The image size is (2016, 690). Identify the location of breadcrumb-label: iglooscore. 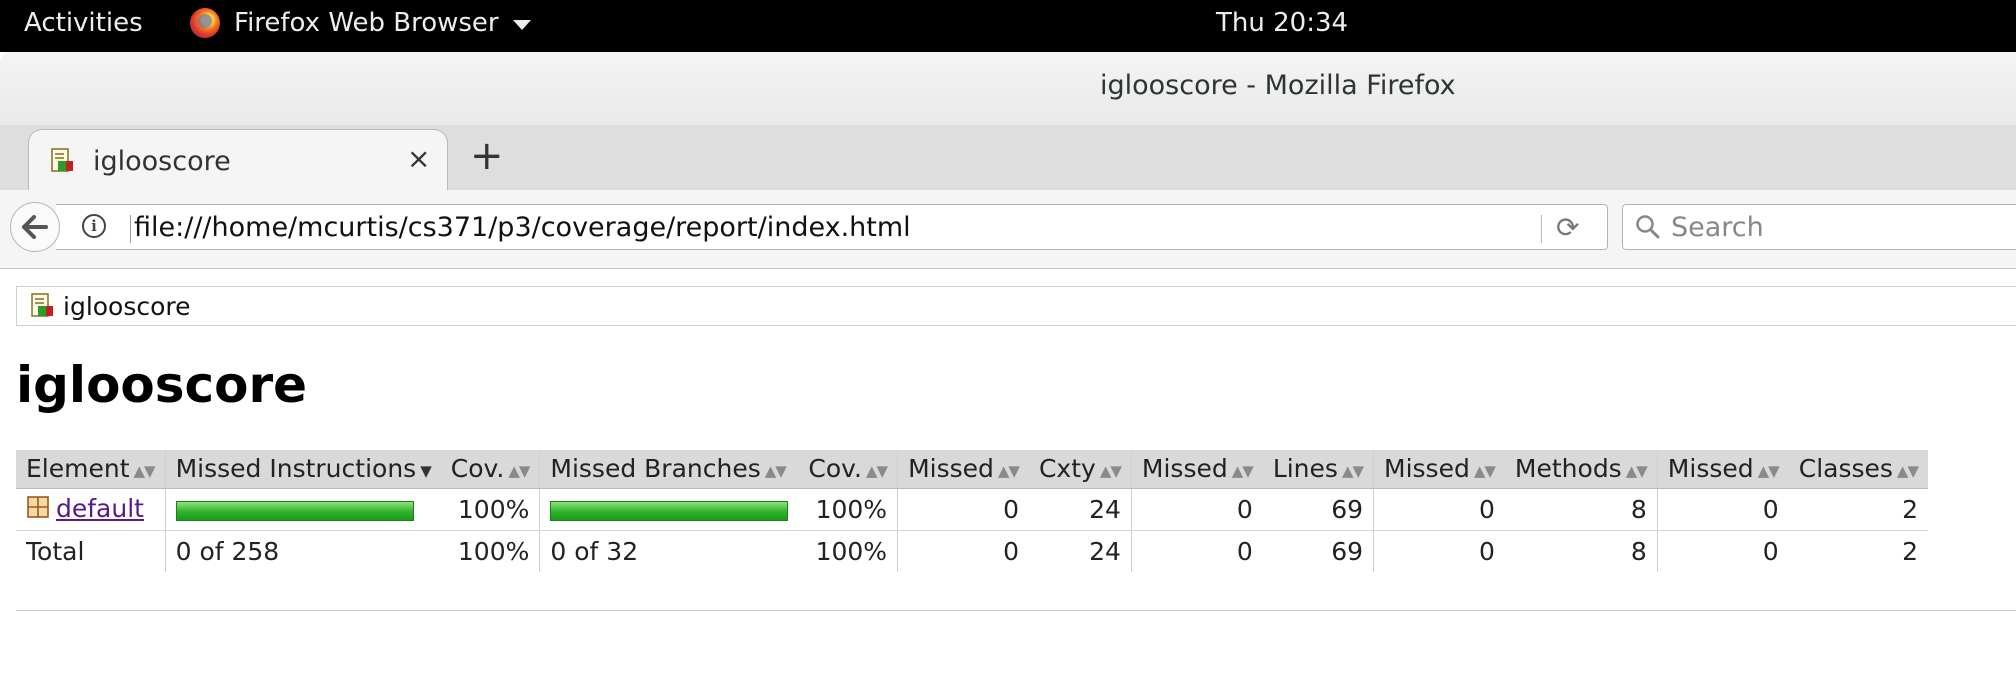
(127, 306).